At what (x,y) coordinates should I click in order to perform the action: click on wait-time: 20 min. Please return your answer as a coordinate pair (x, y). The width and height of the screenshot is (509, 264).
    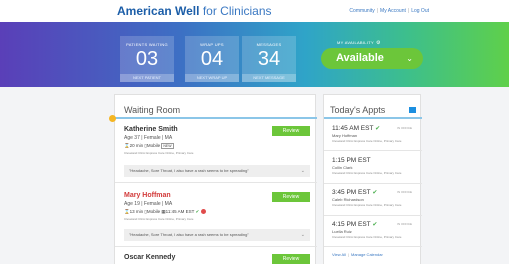
    Looking at the image, I should click on (136, 145).